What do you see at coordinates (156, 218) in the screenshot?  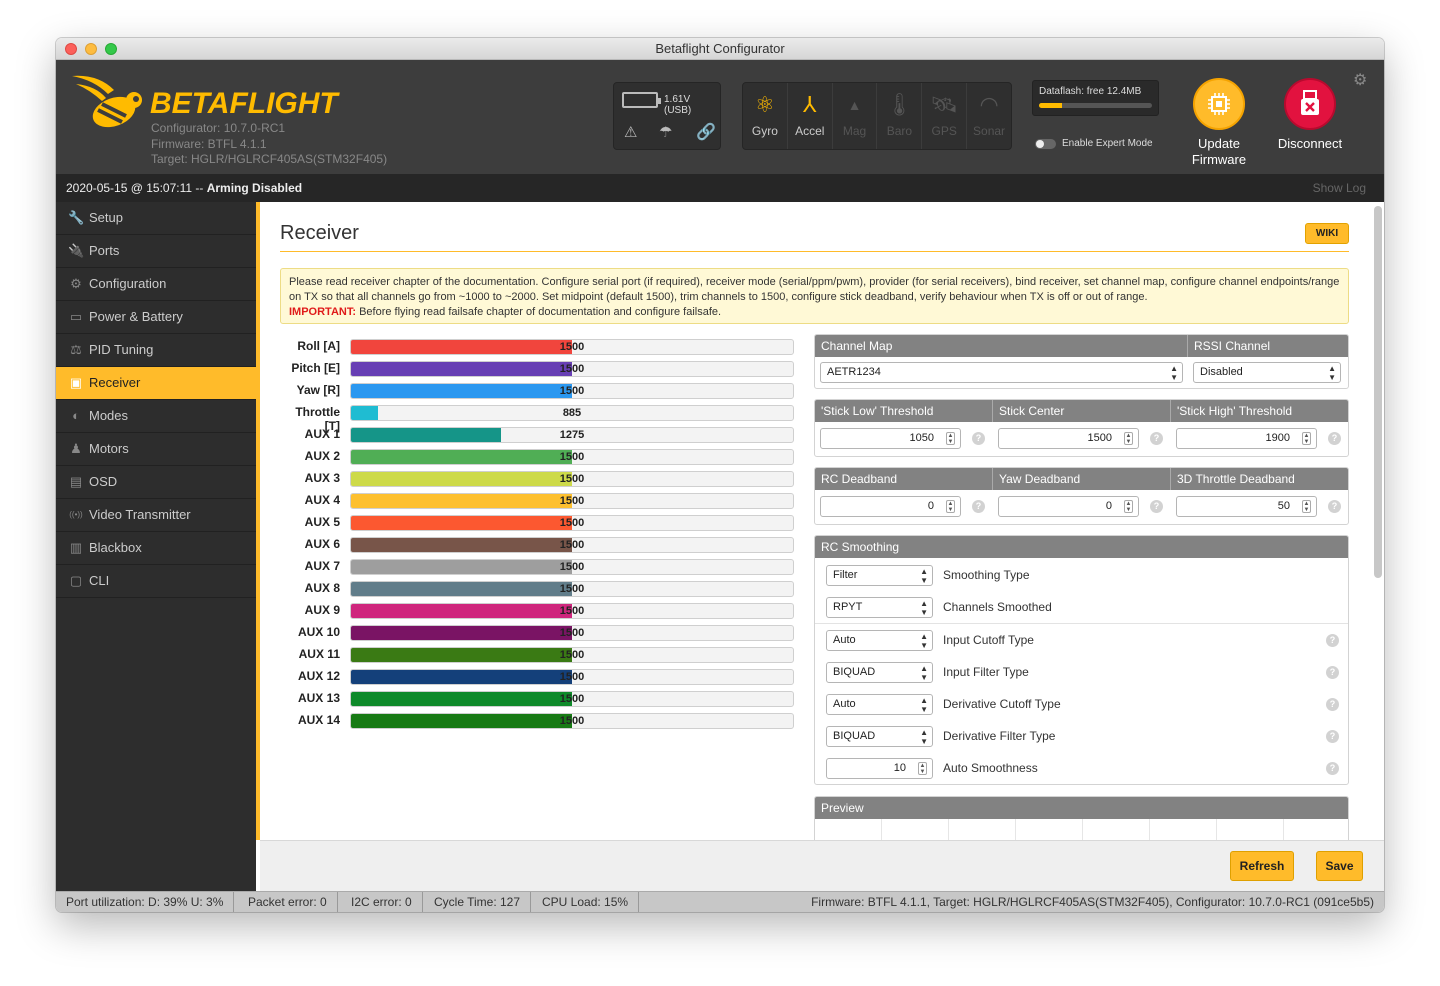 I see `sidebar-item-setup: 🔧 Setup` at bounding box center [156, 218].